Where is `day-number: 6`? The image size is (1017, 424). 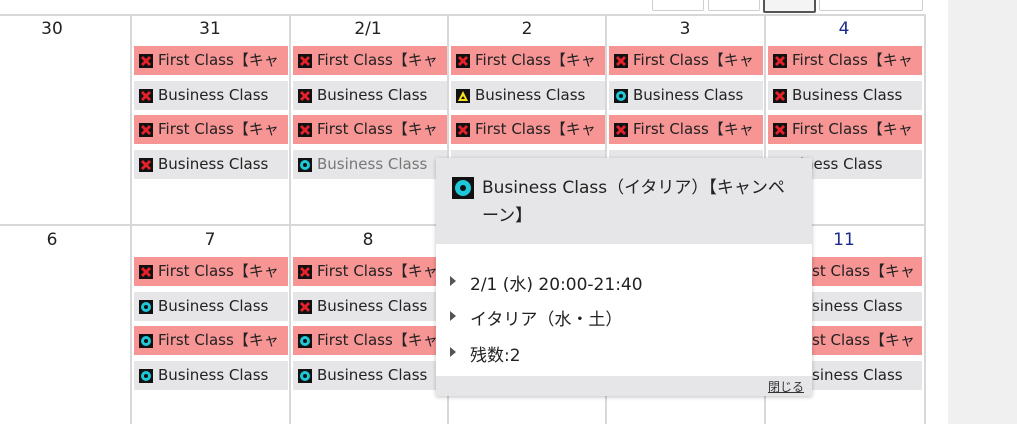 day-number: 6 is located at coordinates (52, 240).